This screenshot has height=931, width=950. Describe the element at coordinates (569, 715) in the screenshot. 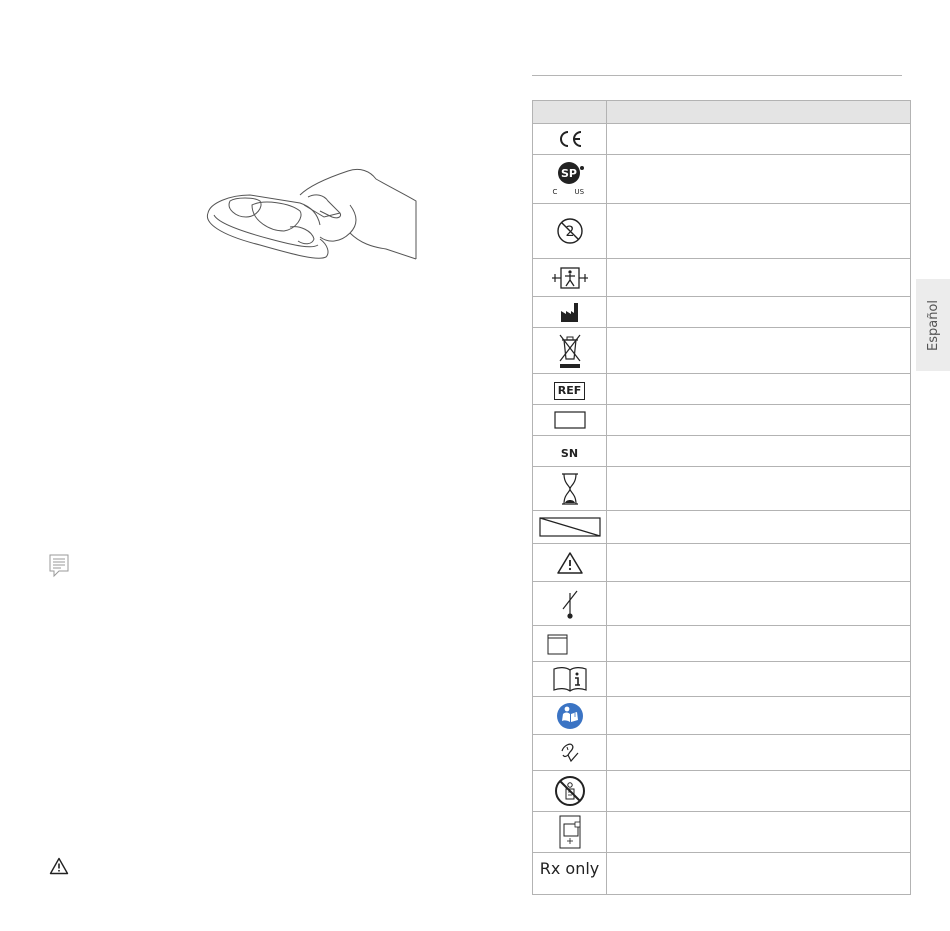

I see `follow-instructions-icon` at that location.